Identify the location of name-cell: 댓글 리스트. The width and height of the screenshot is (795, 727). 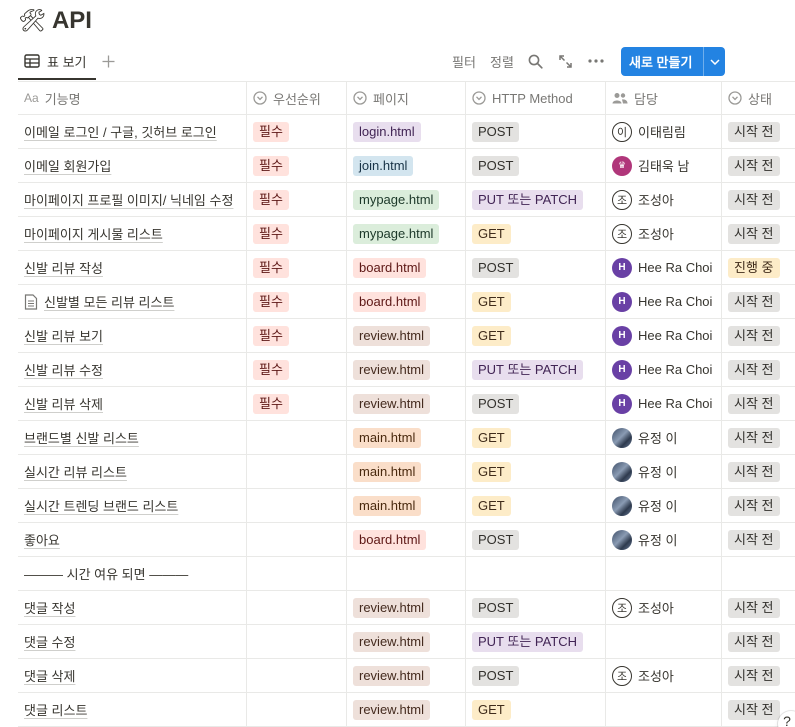
(132, 709).